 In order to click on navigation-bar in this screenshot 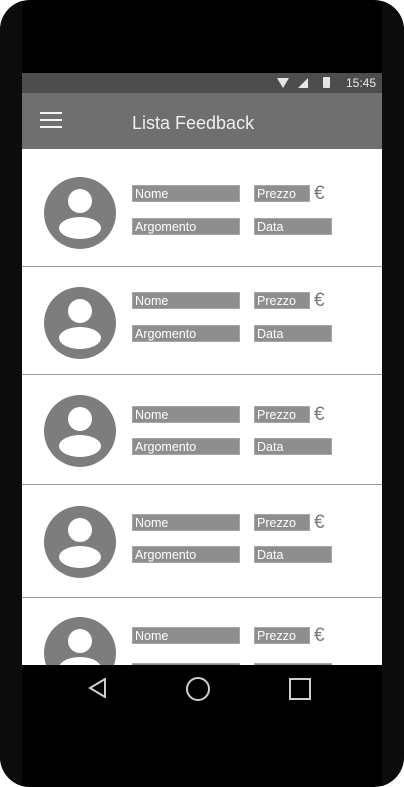, I will do `click(202, 689)`.